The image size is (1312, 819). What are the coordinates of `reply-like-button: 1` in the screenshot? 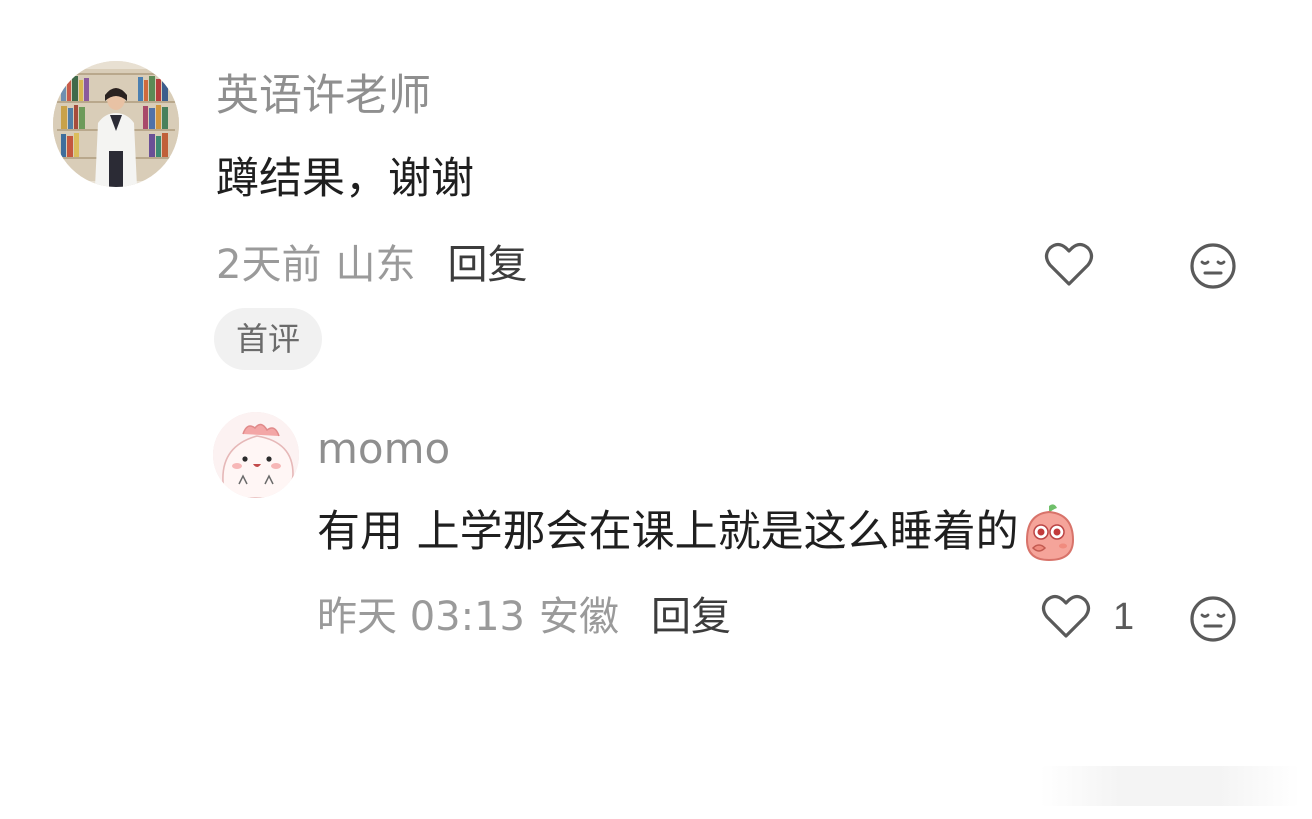 It's located at (1087, 617).